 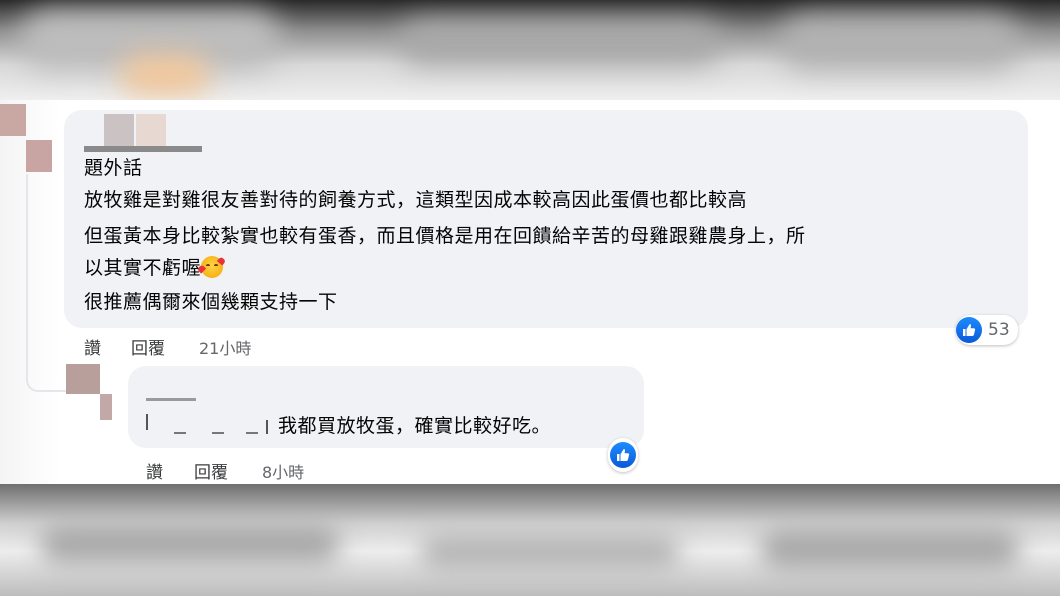 I want to click on comment-line-3: 以其實不虧喔, so click(x=155, y=268).